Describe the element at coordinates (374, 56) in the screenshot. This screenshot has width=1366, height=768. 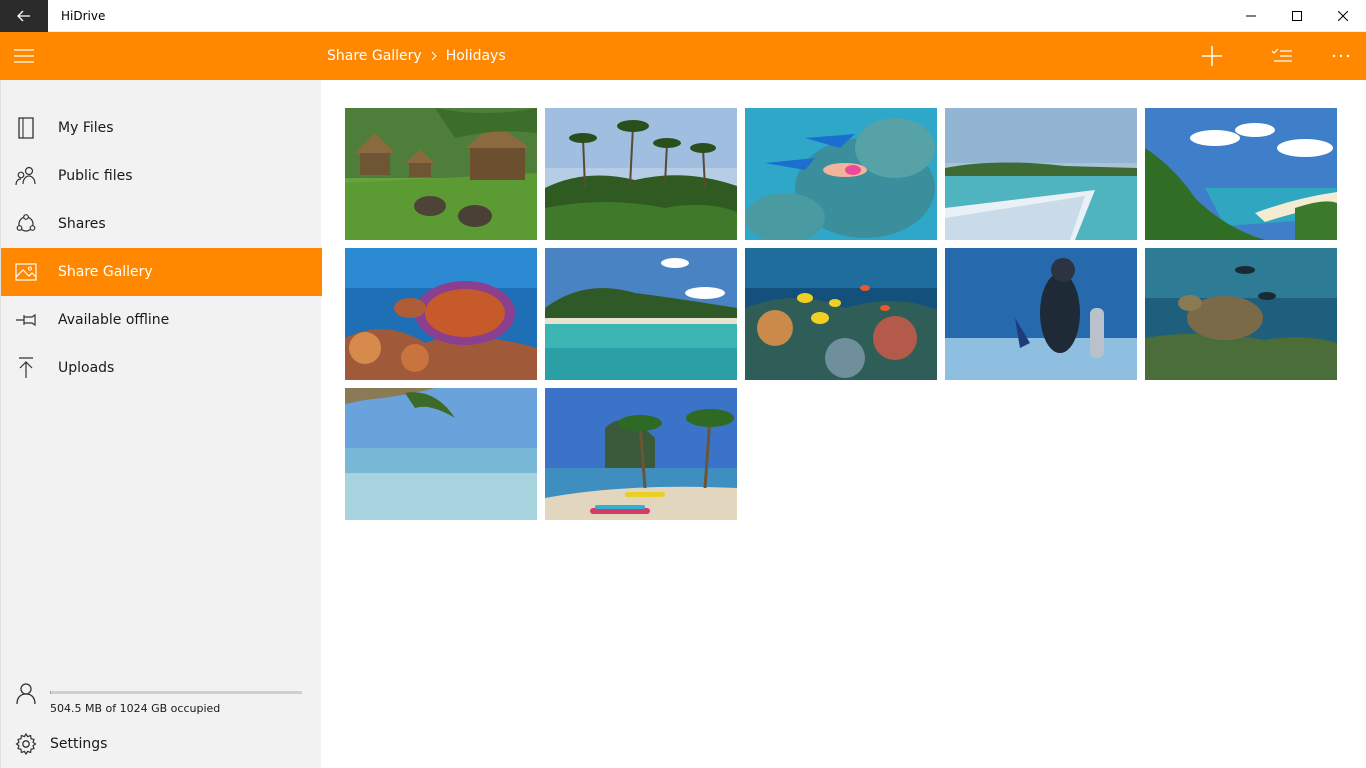
I see `breadcrumb-share-gallery: Share Gallery` at that location.